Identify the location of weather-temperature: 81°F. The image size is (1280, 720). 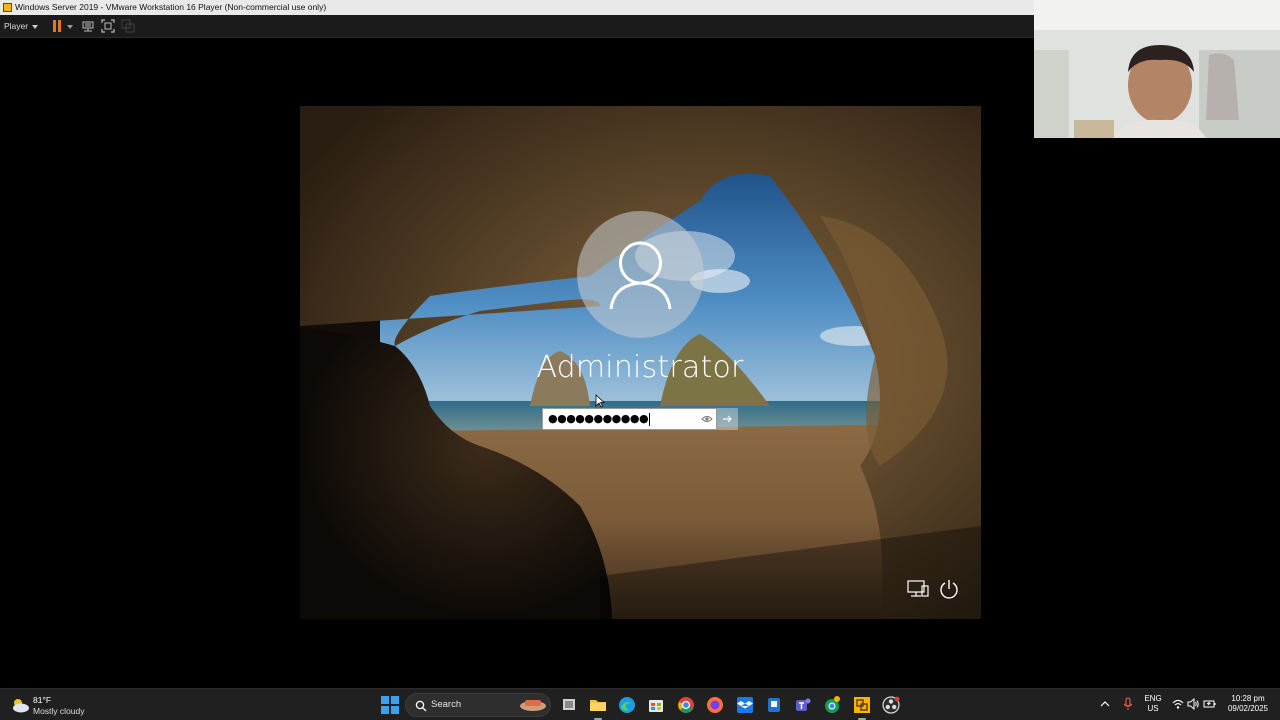
(42, 700).